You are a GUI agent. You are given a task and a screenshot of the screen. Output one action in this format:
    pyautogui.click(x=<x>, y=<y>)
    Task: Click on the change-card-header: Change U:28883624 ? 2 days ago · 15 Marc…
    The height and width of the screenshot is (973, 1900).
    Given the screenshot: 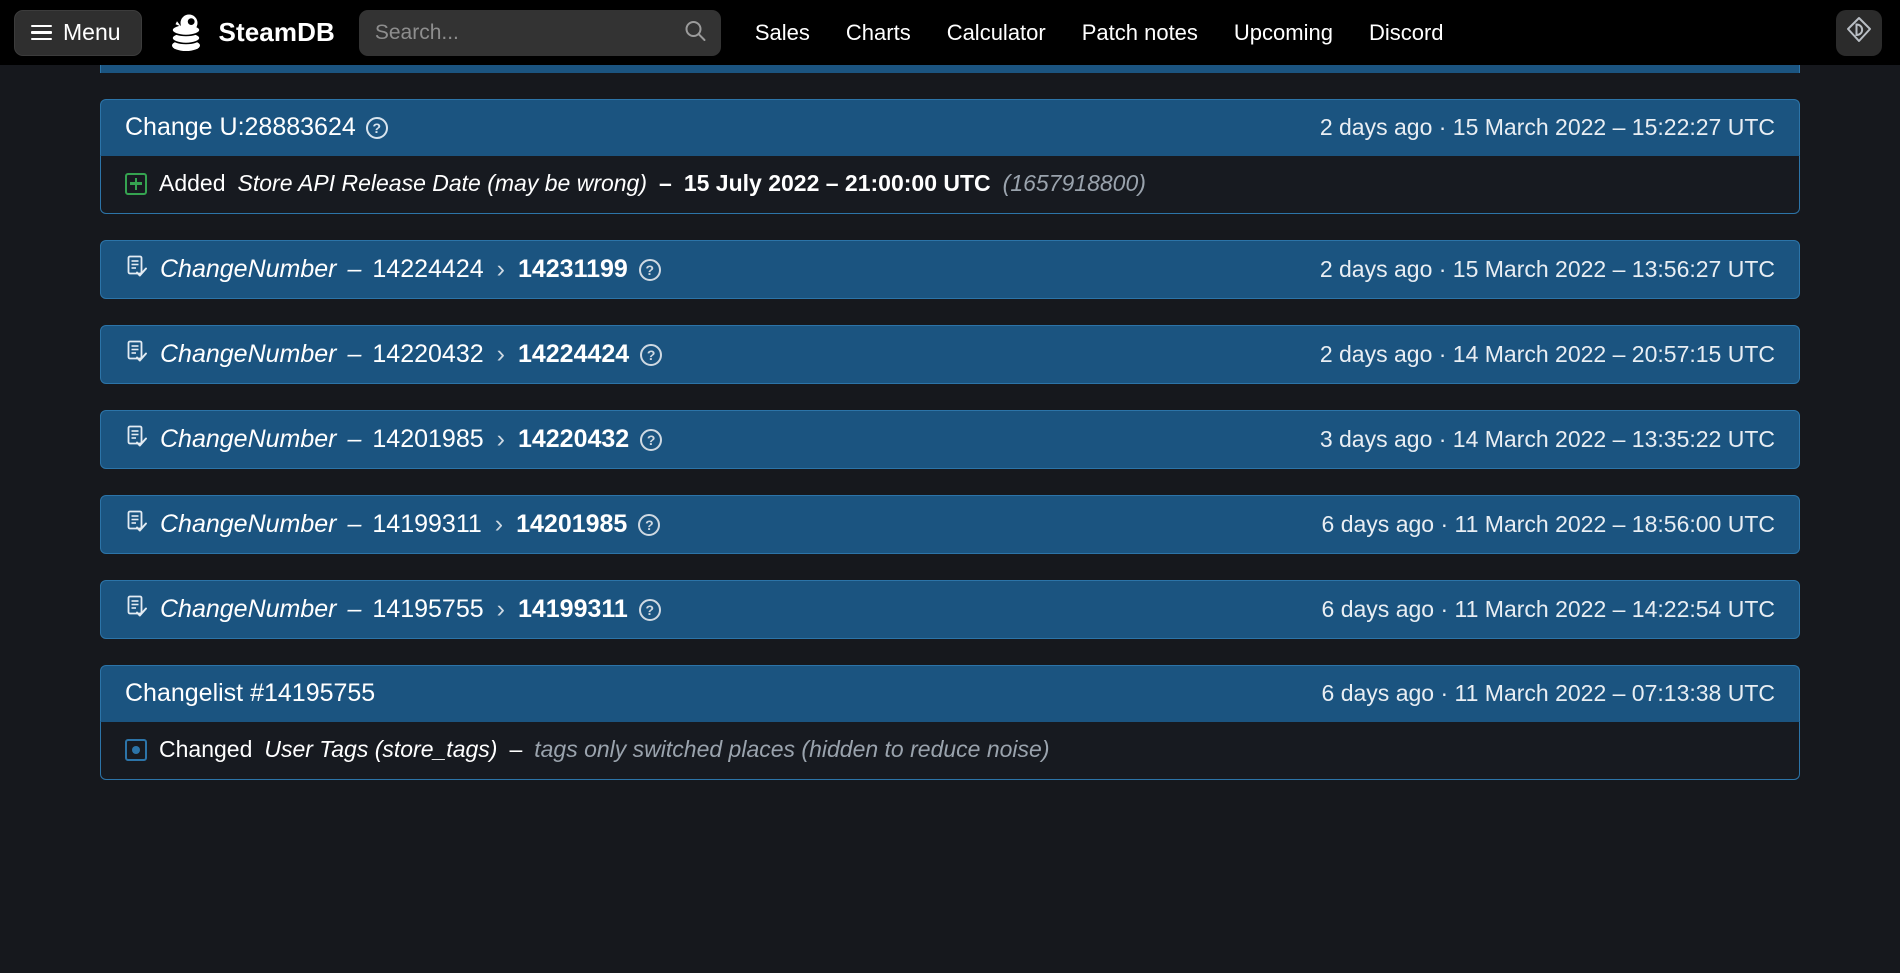 What is the action you would take?
    pyautogui.click(x=950, y=127)
    